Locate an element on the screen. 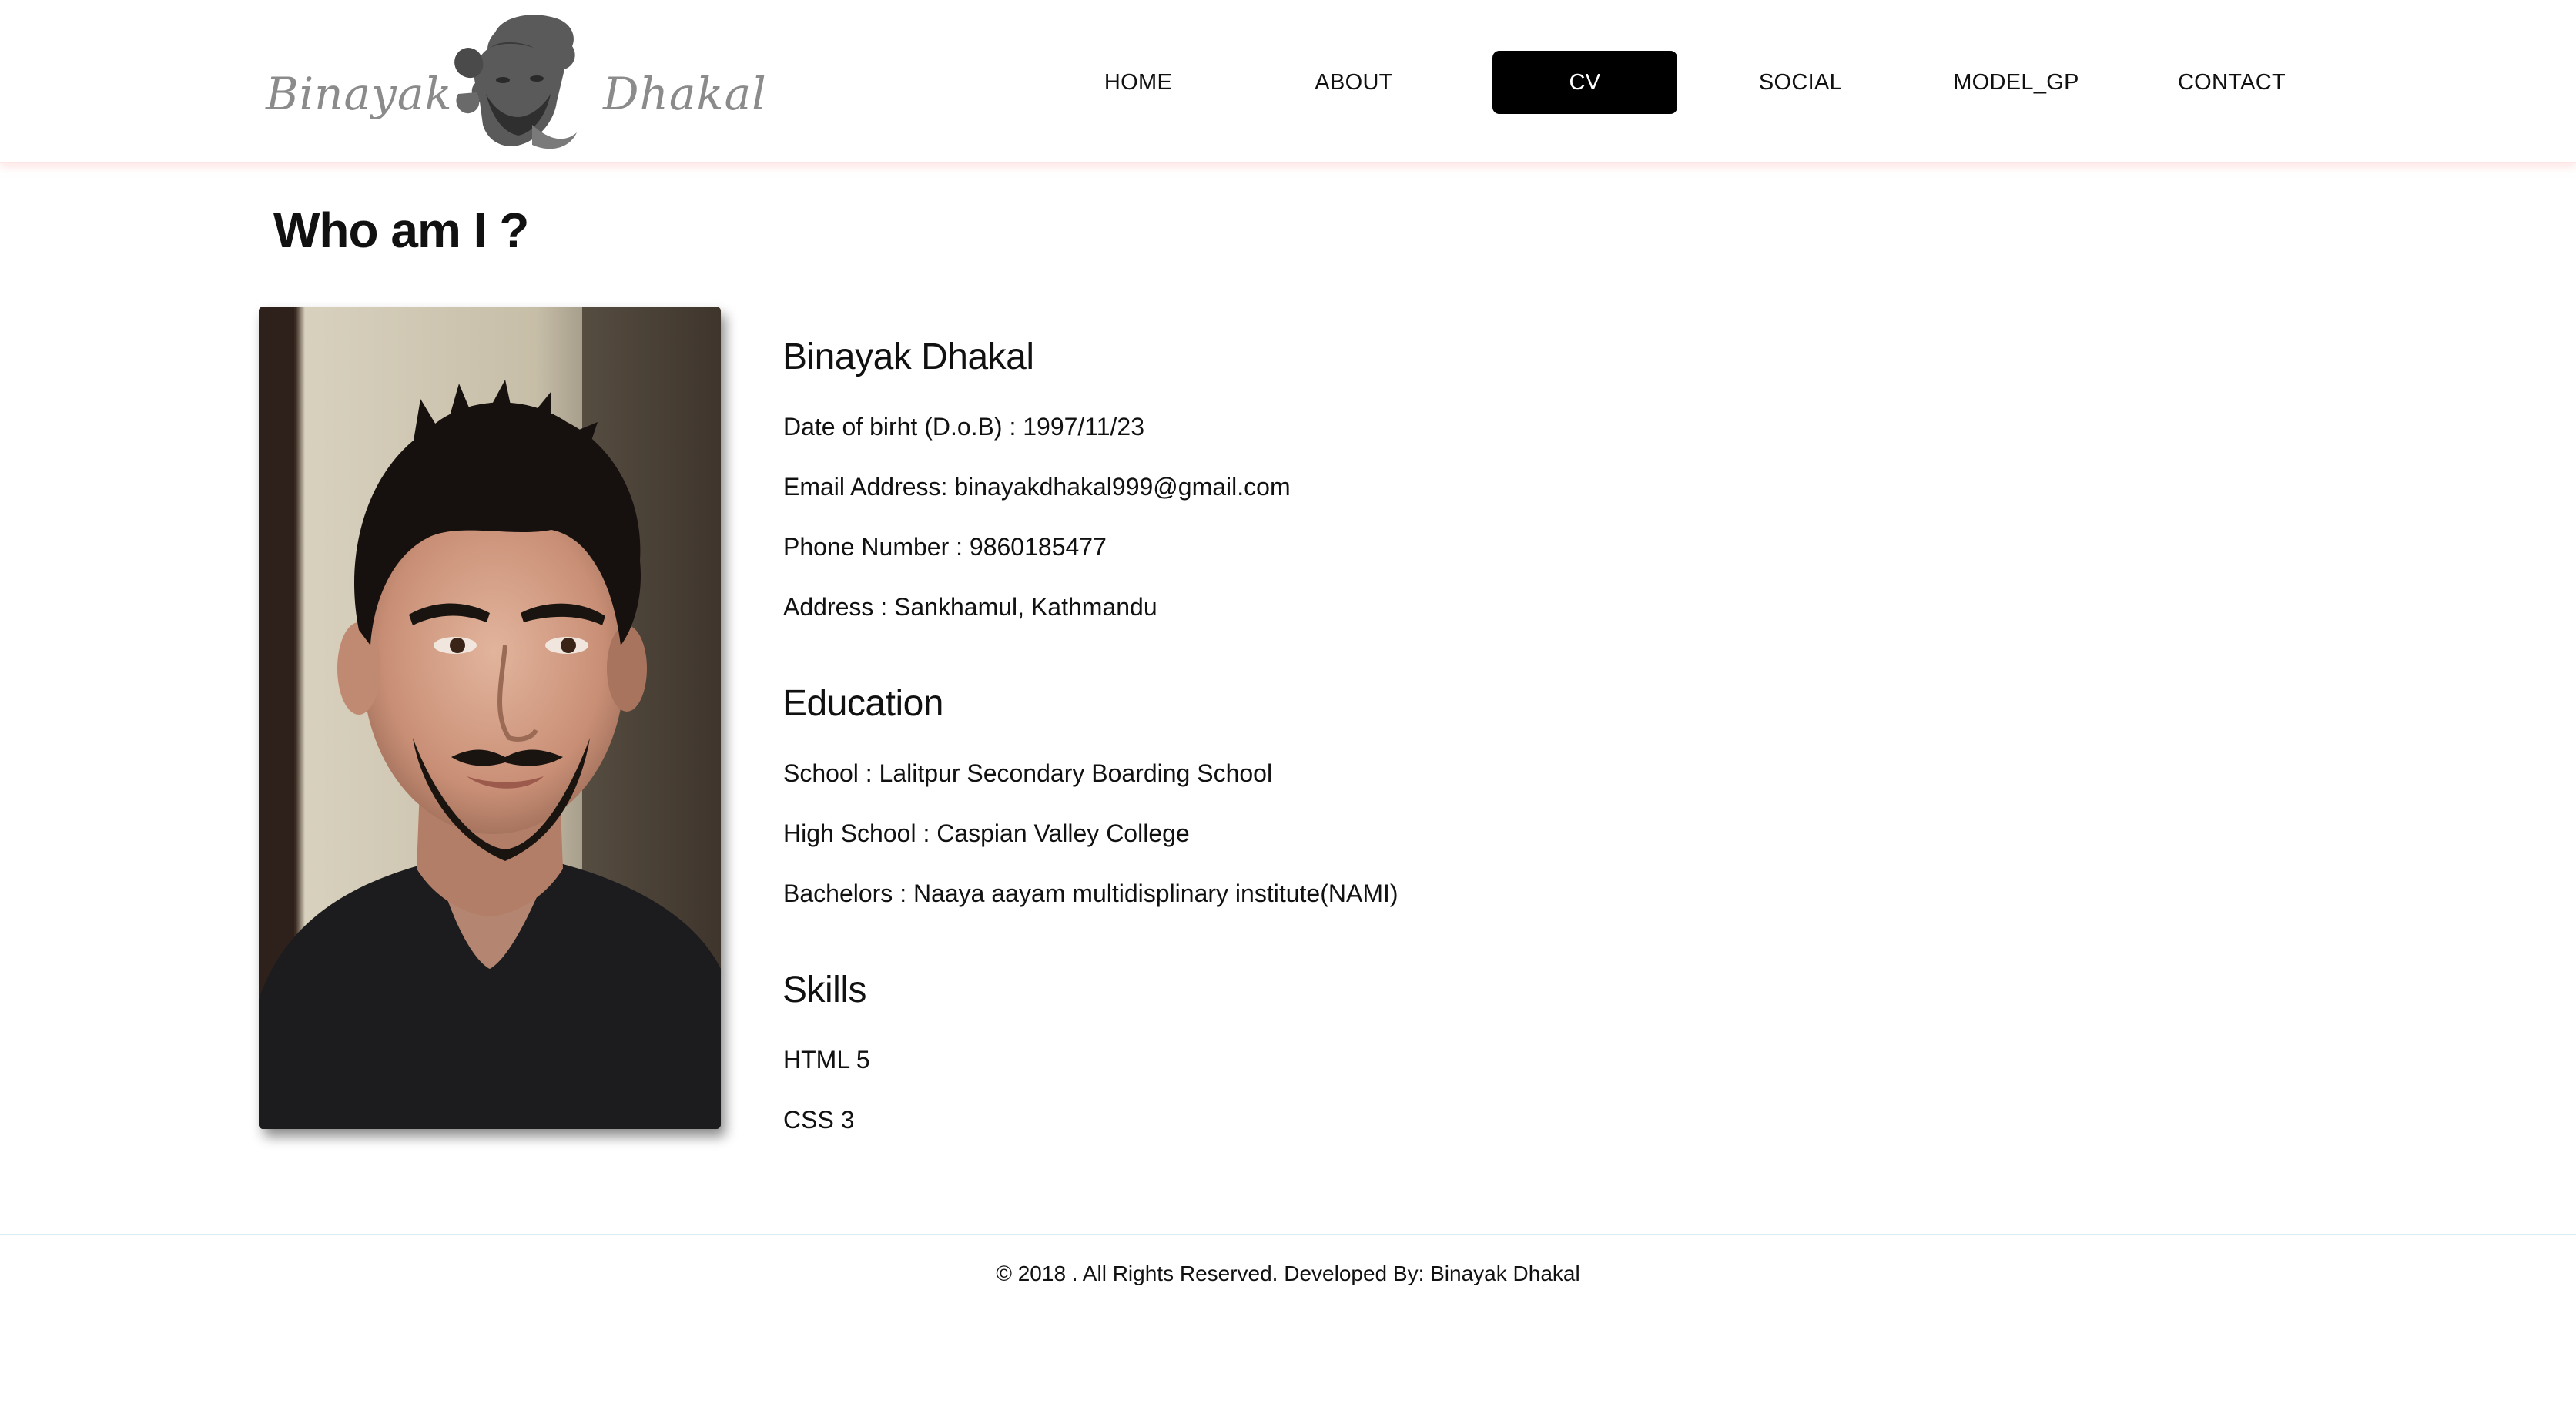 The width and height of the screenshot is (2576, 1424). profile-name: Binayak Dhakal is located at coordinates (908, 357).